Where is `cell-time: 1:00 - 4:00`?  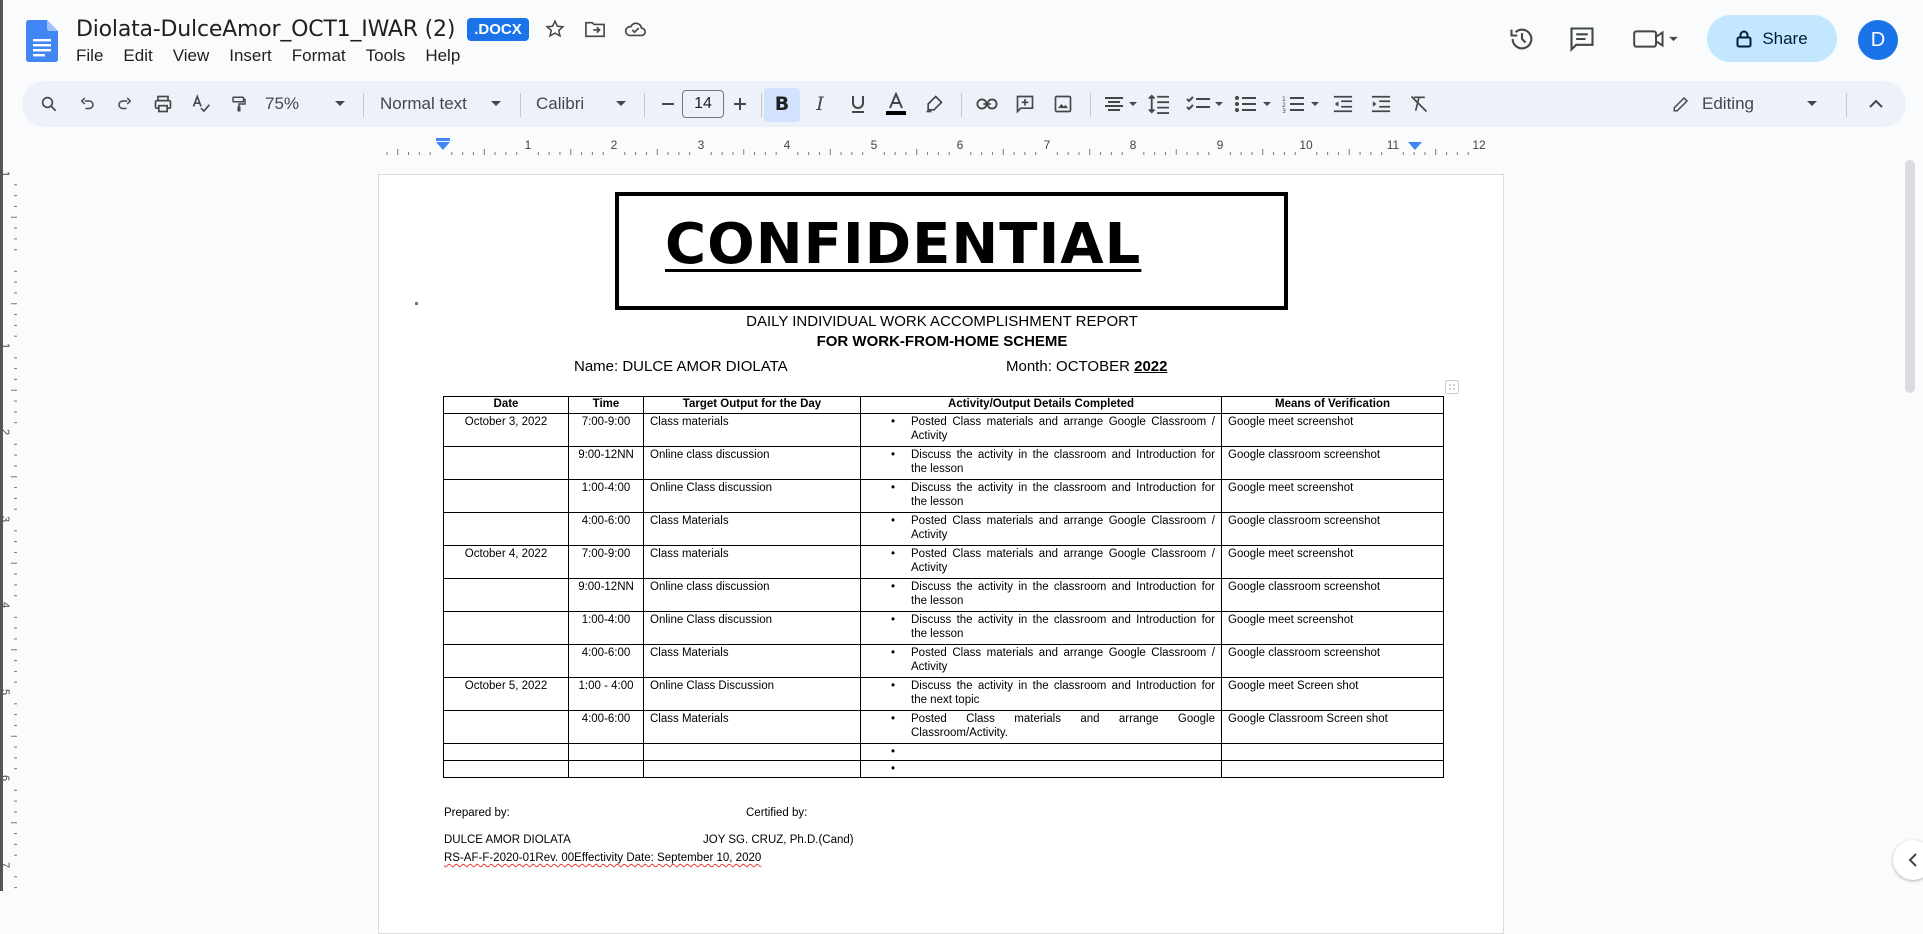
cell-time: 1:00 - 4:00 is located at coordinates (606, 693).